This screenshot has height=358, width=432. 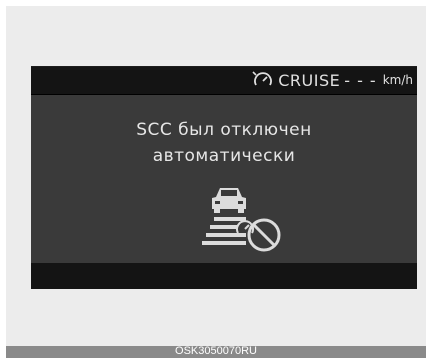 What do you see at coordinates (224, 276) in the screenshot?
I see `bottom-bar` at bounding box center [224, 276].